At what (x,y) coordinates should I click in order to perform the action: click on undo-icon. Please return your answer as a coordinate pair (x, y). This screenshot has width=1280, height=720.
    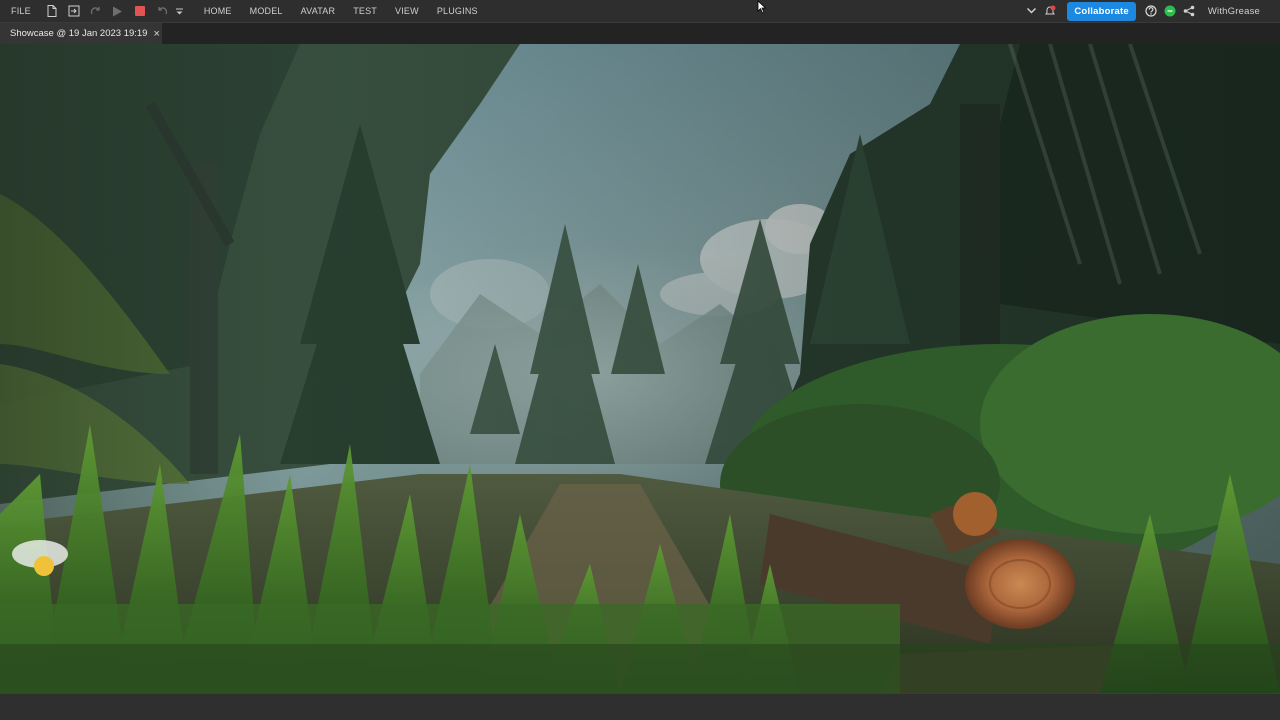
    Looking at the image, I should click on (162, 11).